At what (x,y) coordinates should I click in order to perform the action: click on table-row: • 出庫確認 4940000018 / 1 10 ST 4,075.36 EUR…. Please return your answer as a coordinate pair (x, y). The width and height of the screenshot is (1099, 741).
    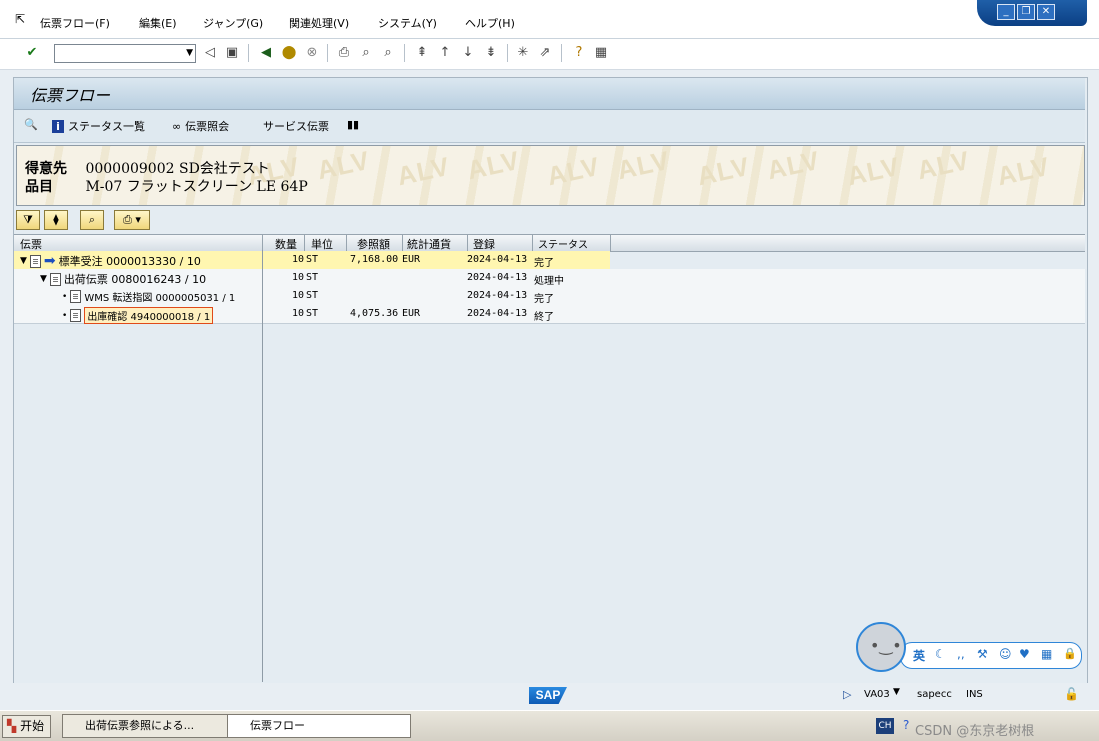
    Looking at the image, I should click on (549, 314).